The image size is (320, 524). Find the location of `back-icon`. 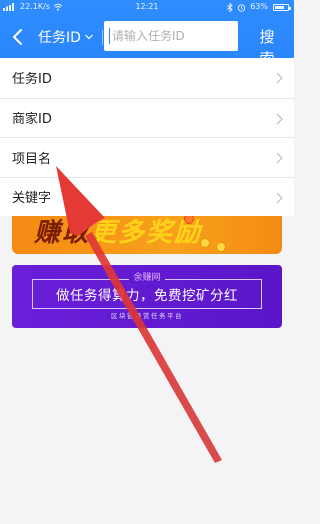

back-icon is located at coordinates (18, 37).